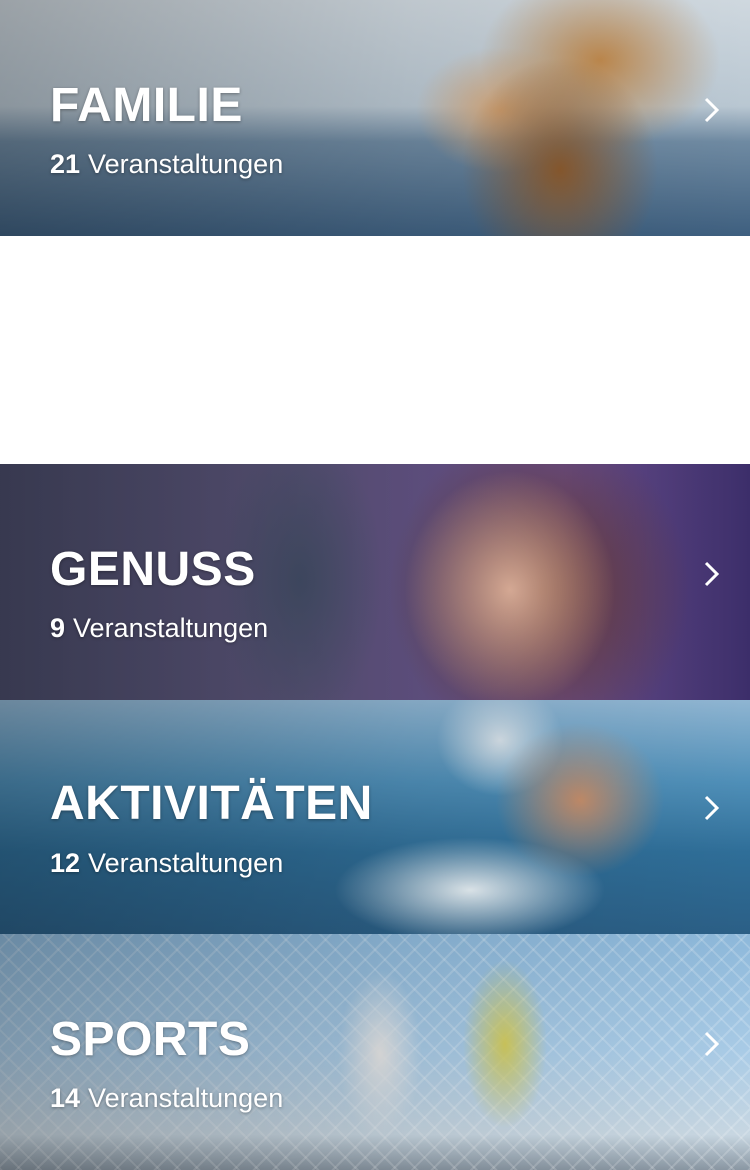  I want to click on category-count: 14 Veranstaltungen, so click(166, 1098).